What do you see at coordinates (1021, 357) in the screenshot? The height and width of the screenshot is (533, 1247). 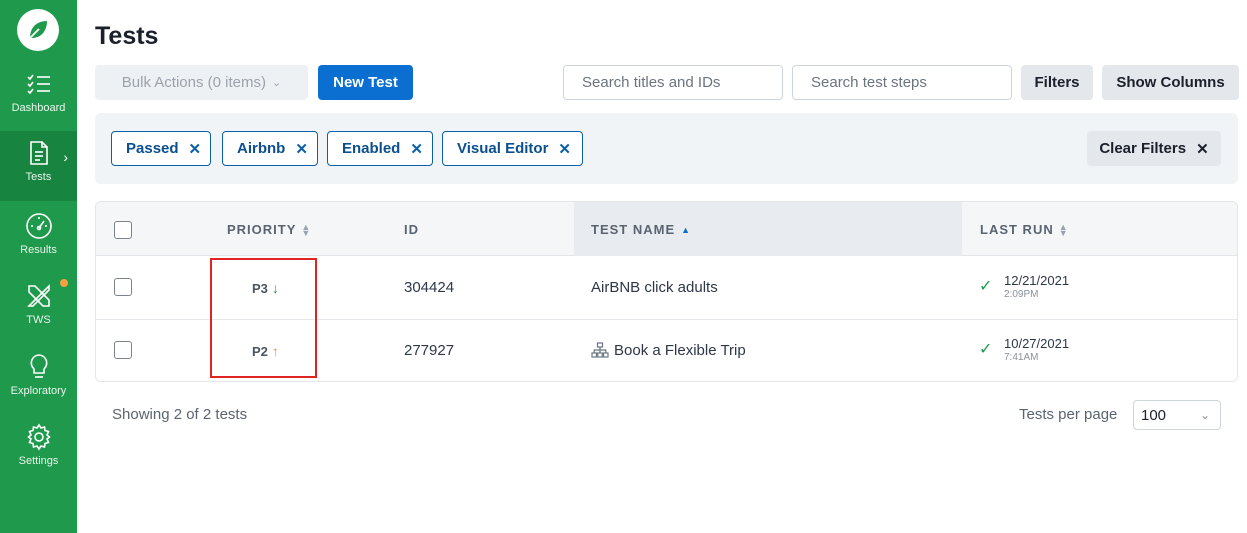 I see `last-run-time: 7:41AM` at bounding box center [1021, 357].